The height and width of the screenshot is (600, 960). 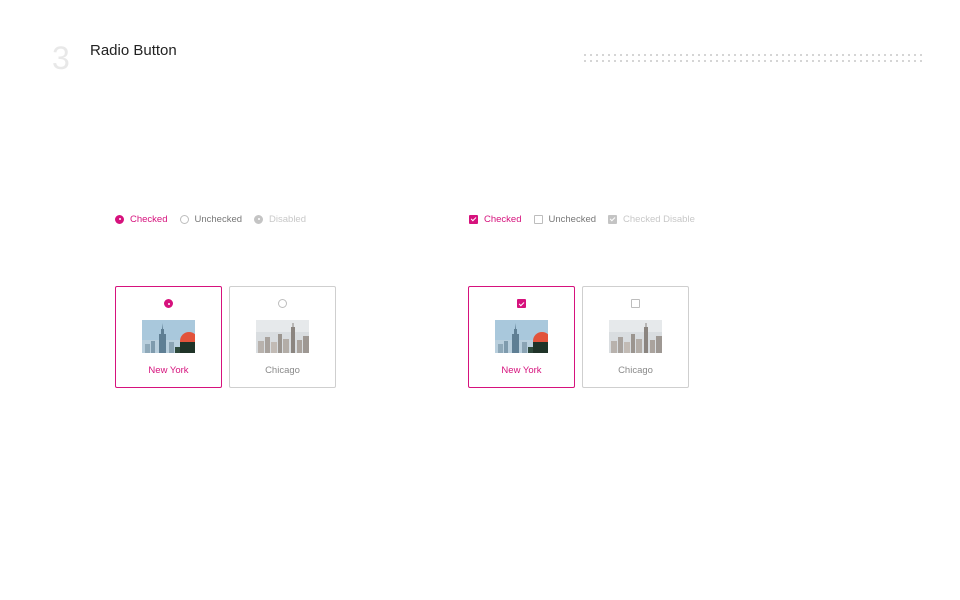 I want to click on checkbox-checked-disabled-option: Checked Disable, so click(x=651, y=219).